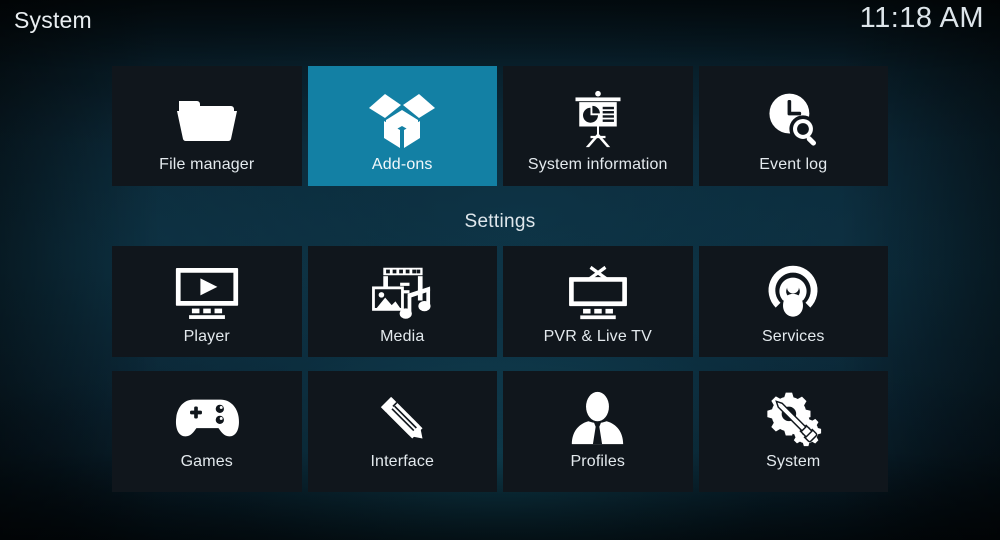 The width and height of the screenshot is (1000, 540). What do you see at coordinates (207, 293) in the screenshot?
I see `monitor-play-icon` at bounding box center [207, 293].